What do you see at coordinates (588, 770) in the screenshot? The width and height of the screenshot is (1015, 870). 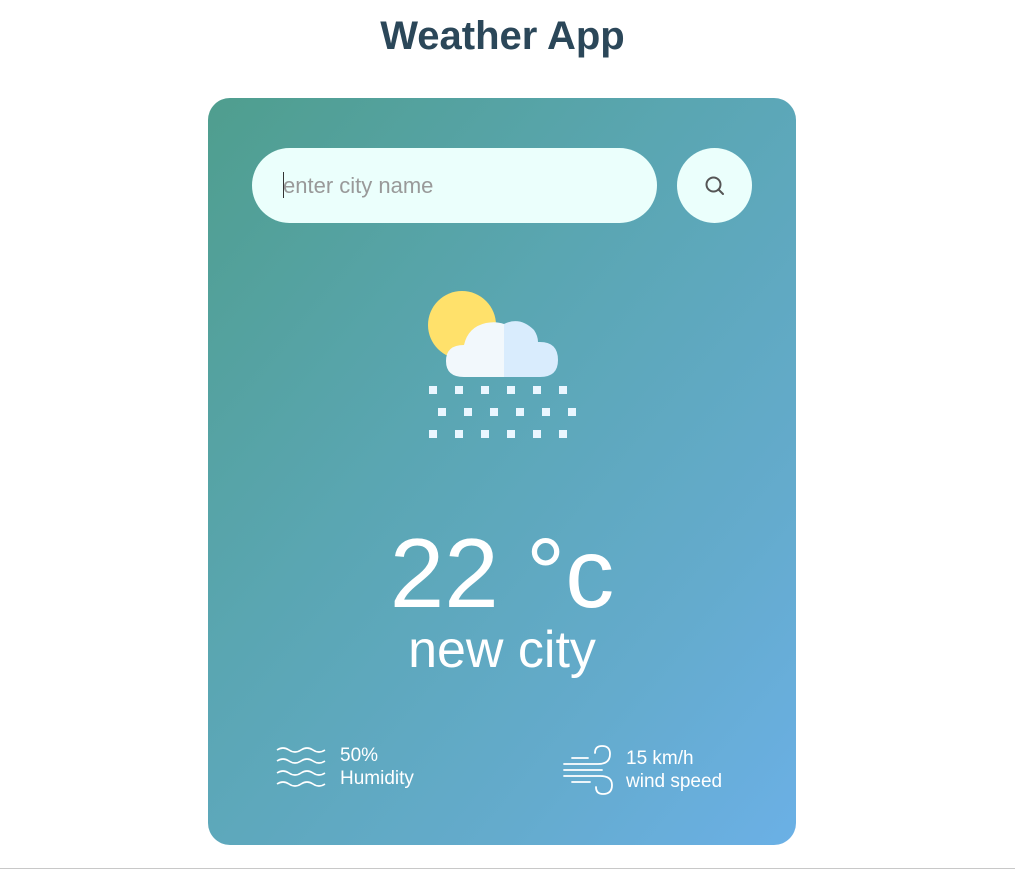 I see `wind-icon` at bounding box center [588, 770].